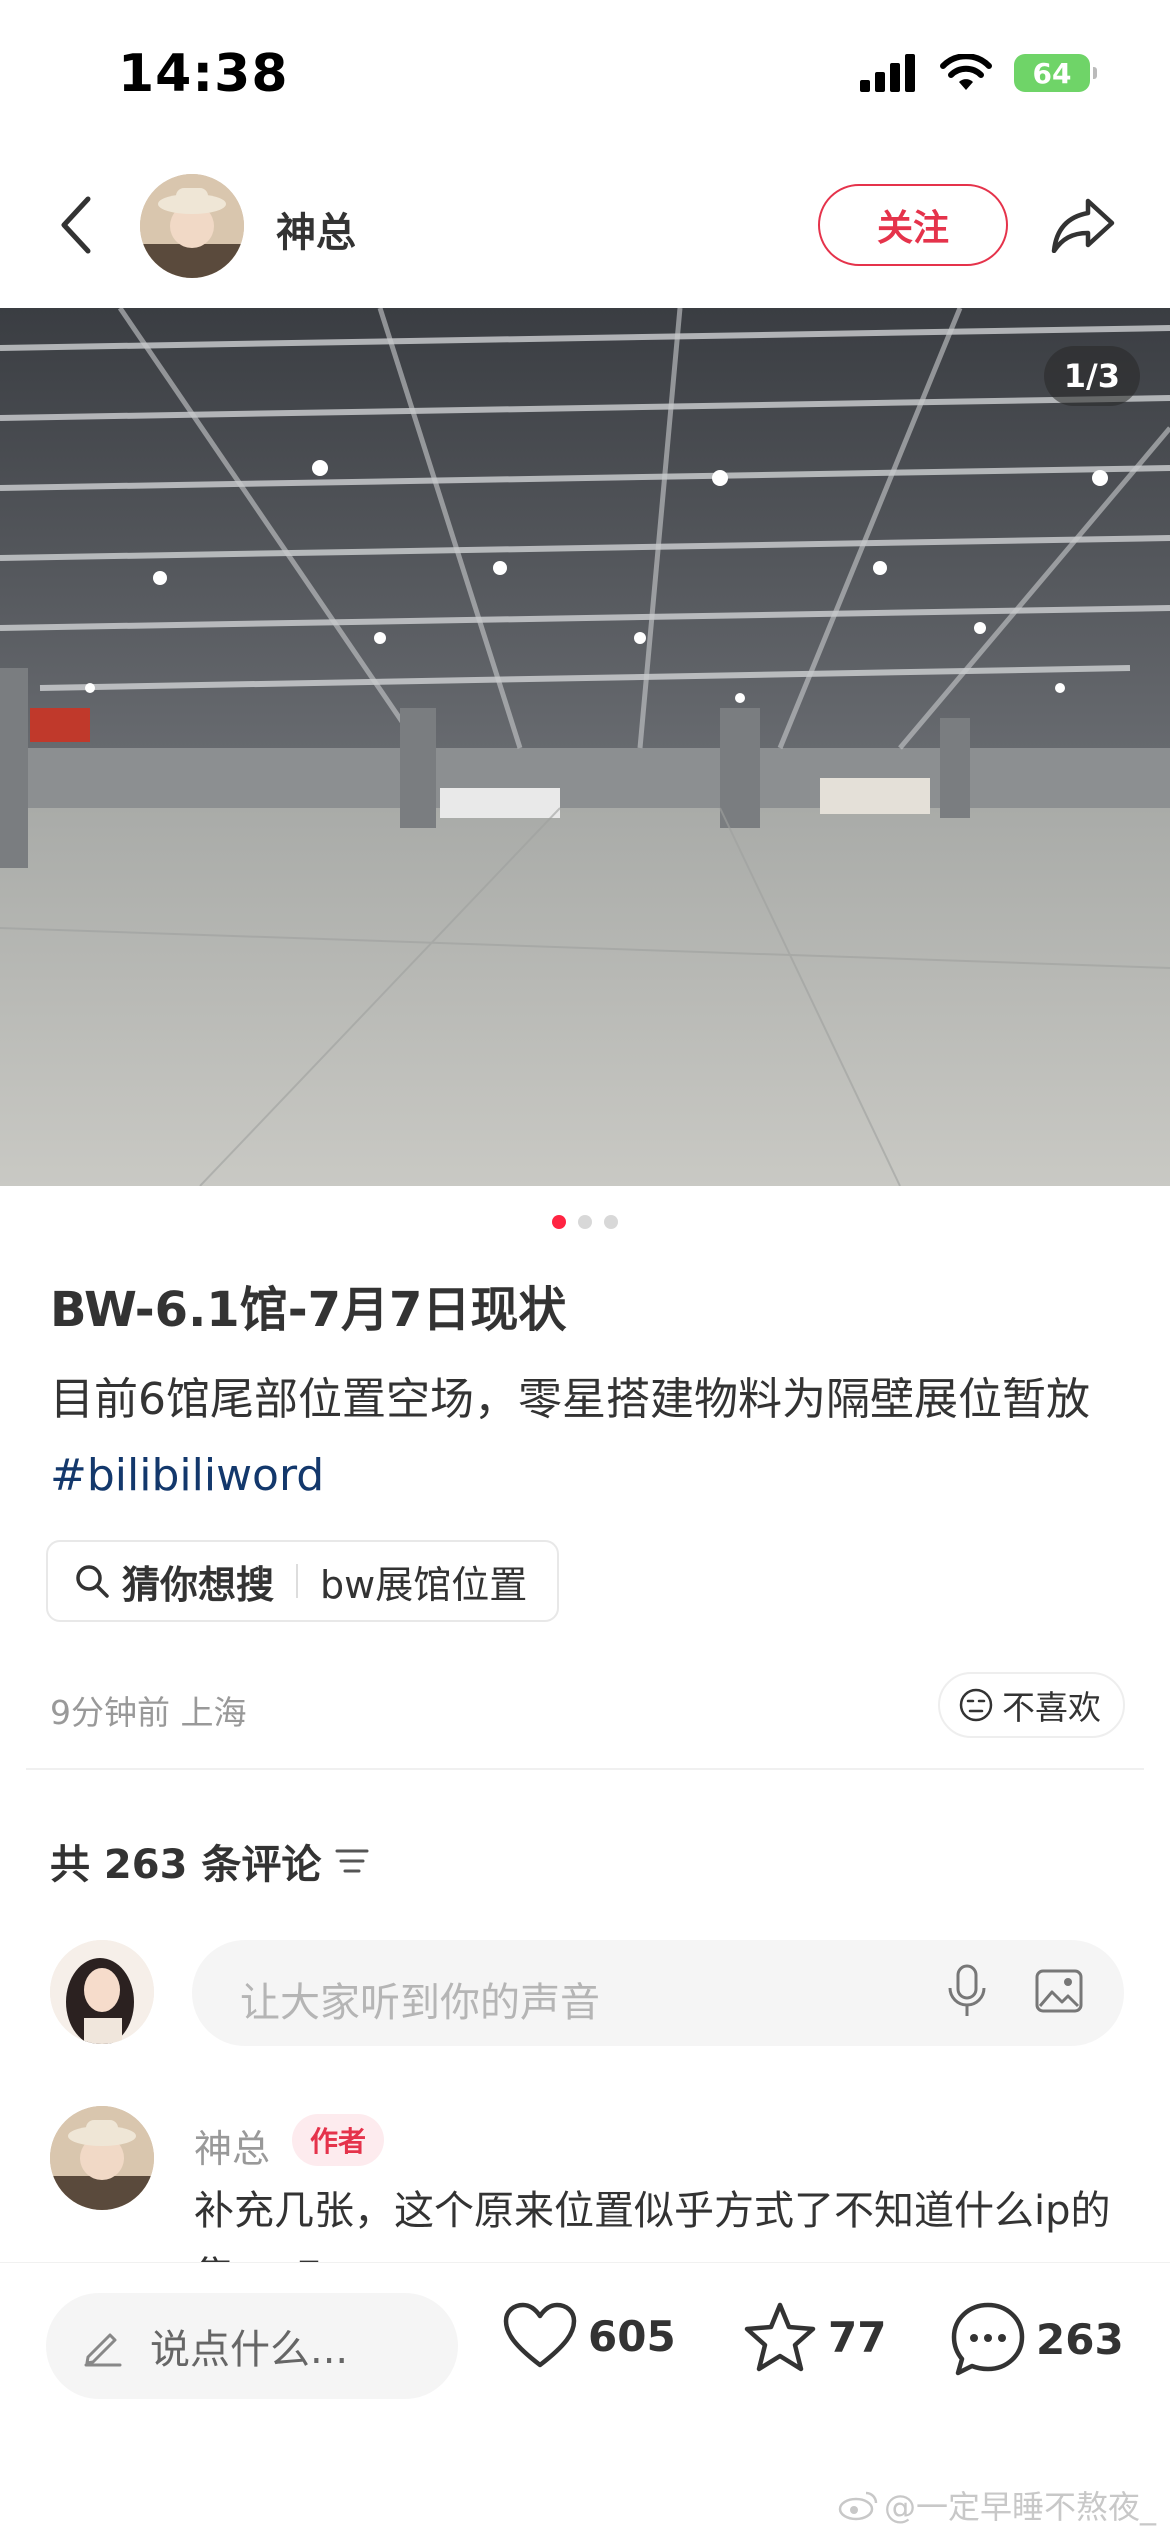 The image size is (1170, 2532). Describe the element at coordinates (103, 2350) in the screenshot. I see `pencil-icon` at that location.